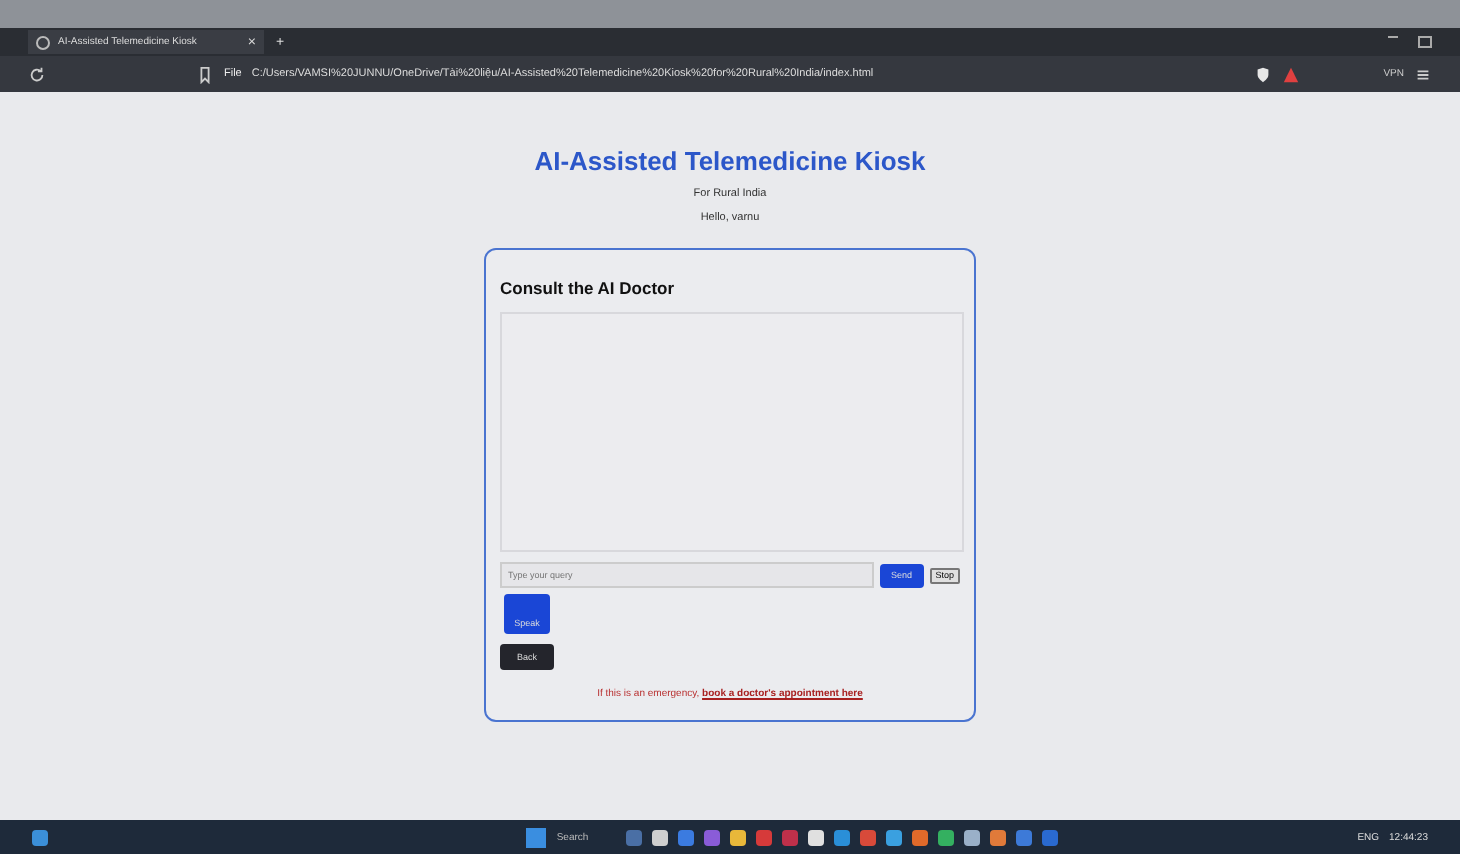 Image resolution: width=1460 pixels, height=854 pixels. Describe the element at coordinates (1291, 74) in the screenshot. I see `triangle-icon` at that location.